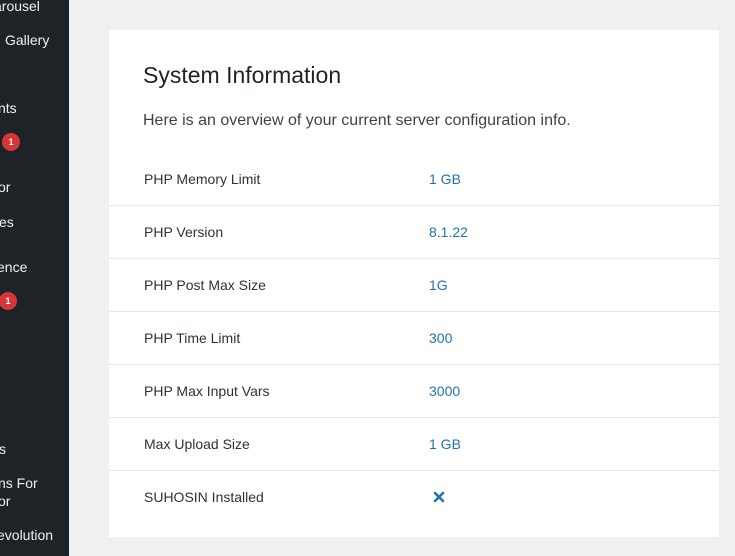  I want to click on row-value: 8.1.22, so click(448, 232).